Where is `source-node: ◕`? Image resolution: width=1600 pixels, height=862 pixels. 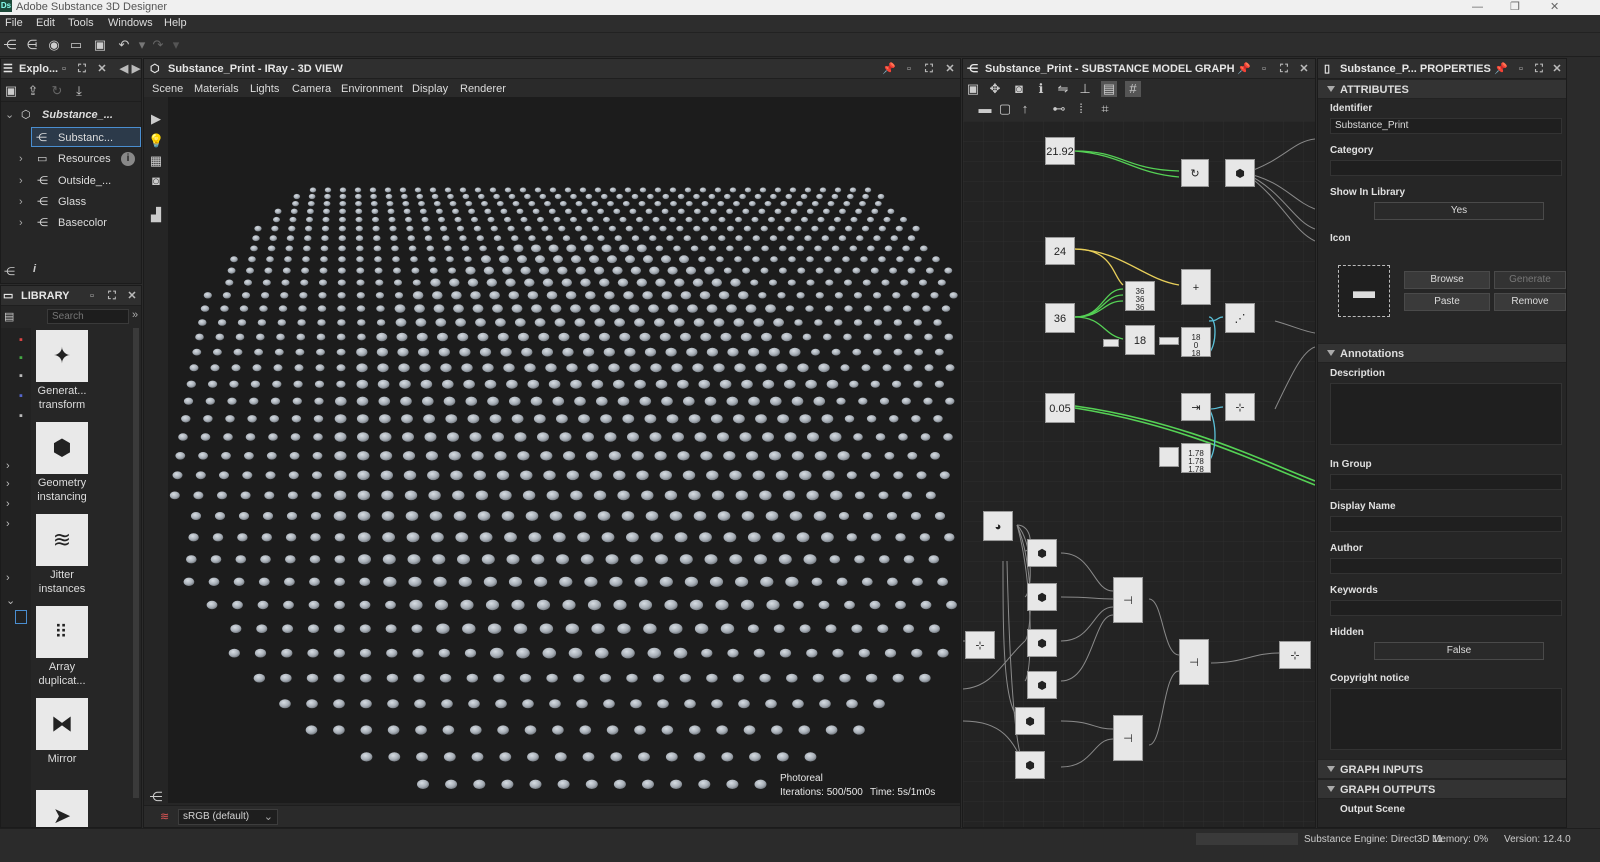
source-node: ◕ is located at coordinates (998, 526).